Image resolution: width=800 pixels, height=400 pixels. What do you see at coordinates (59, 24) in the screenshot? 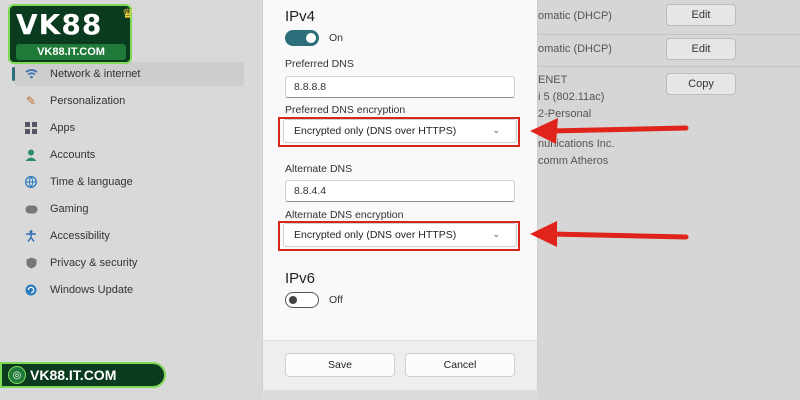
I see `logo-text: VK88` at bounding box center [59, 24].